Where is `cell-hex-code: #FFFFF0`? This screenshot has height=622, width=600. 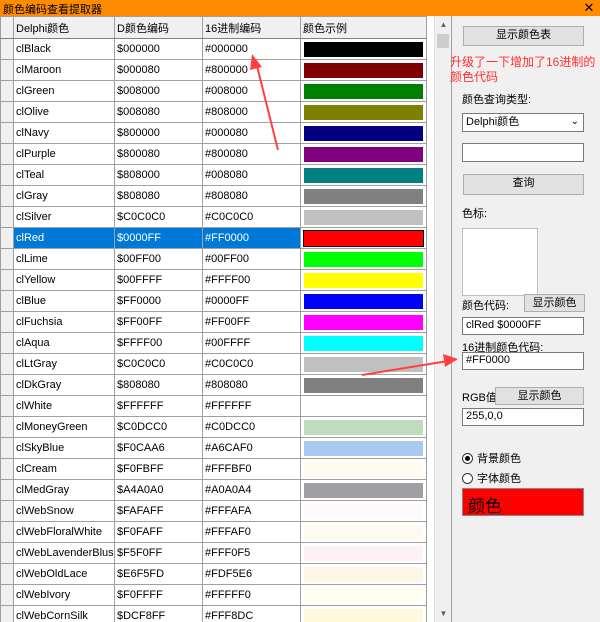 cell-hex-code: #FFFFF0 is located at coordinates (251, 595).